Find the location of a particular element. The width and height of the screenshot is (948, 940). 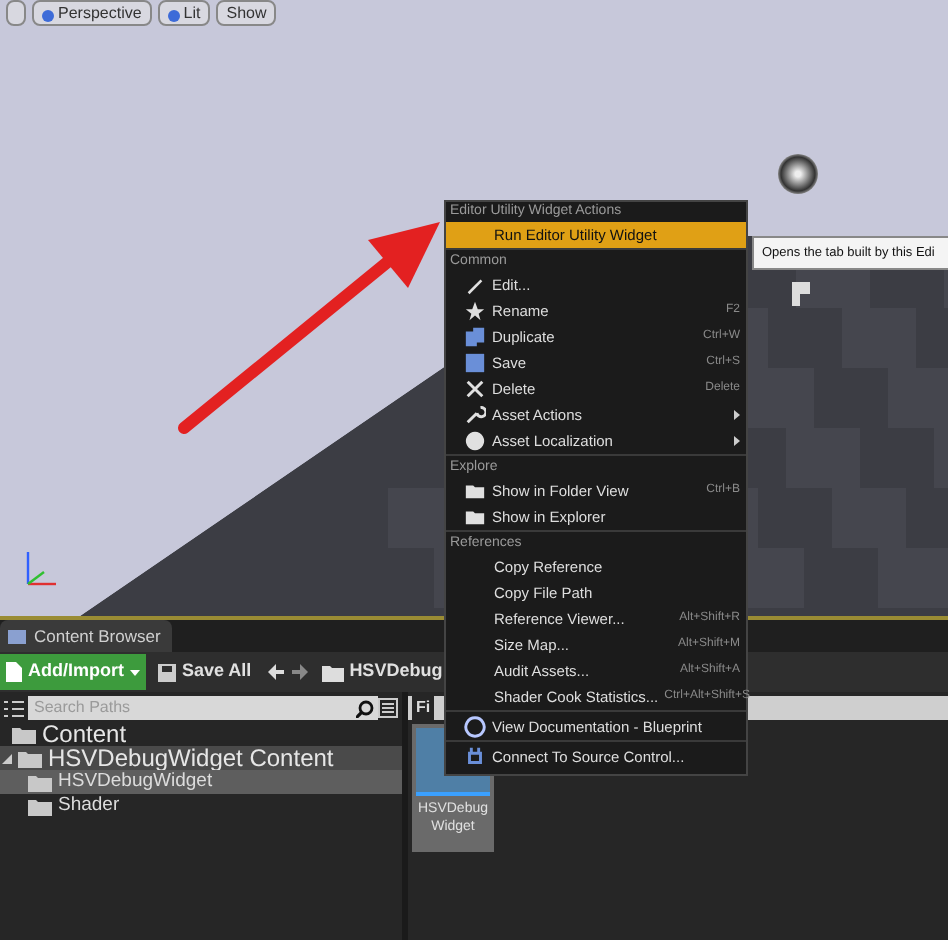

viewport-toolbar-button: Lit is located at coordinates (184, 13).